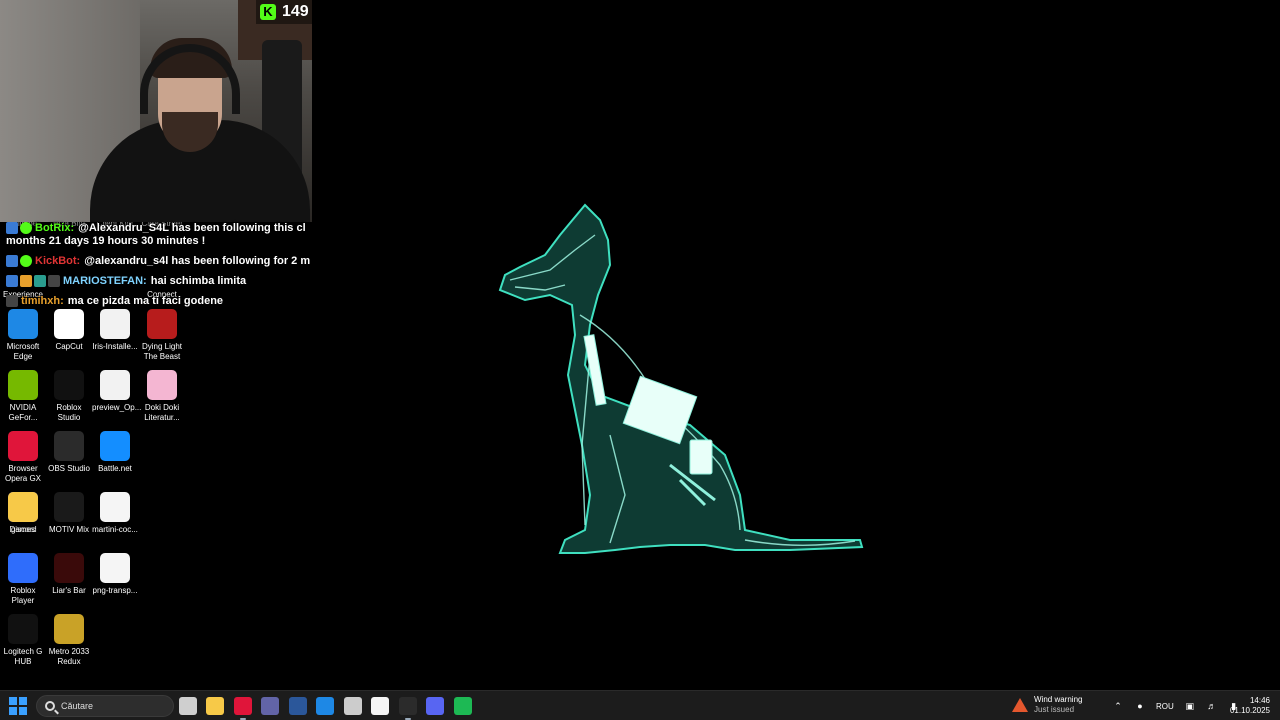 The width and height of the screenshot is (1280, 720). I want to click on kick-logo-icon: K, so click(268, 12).